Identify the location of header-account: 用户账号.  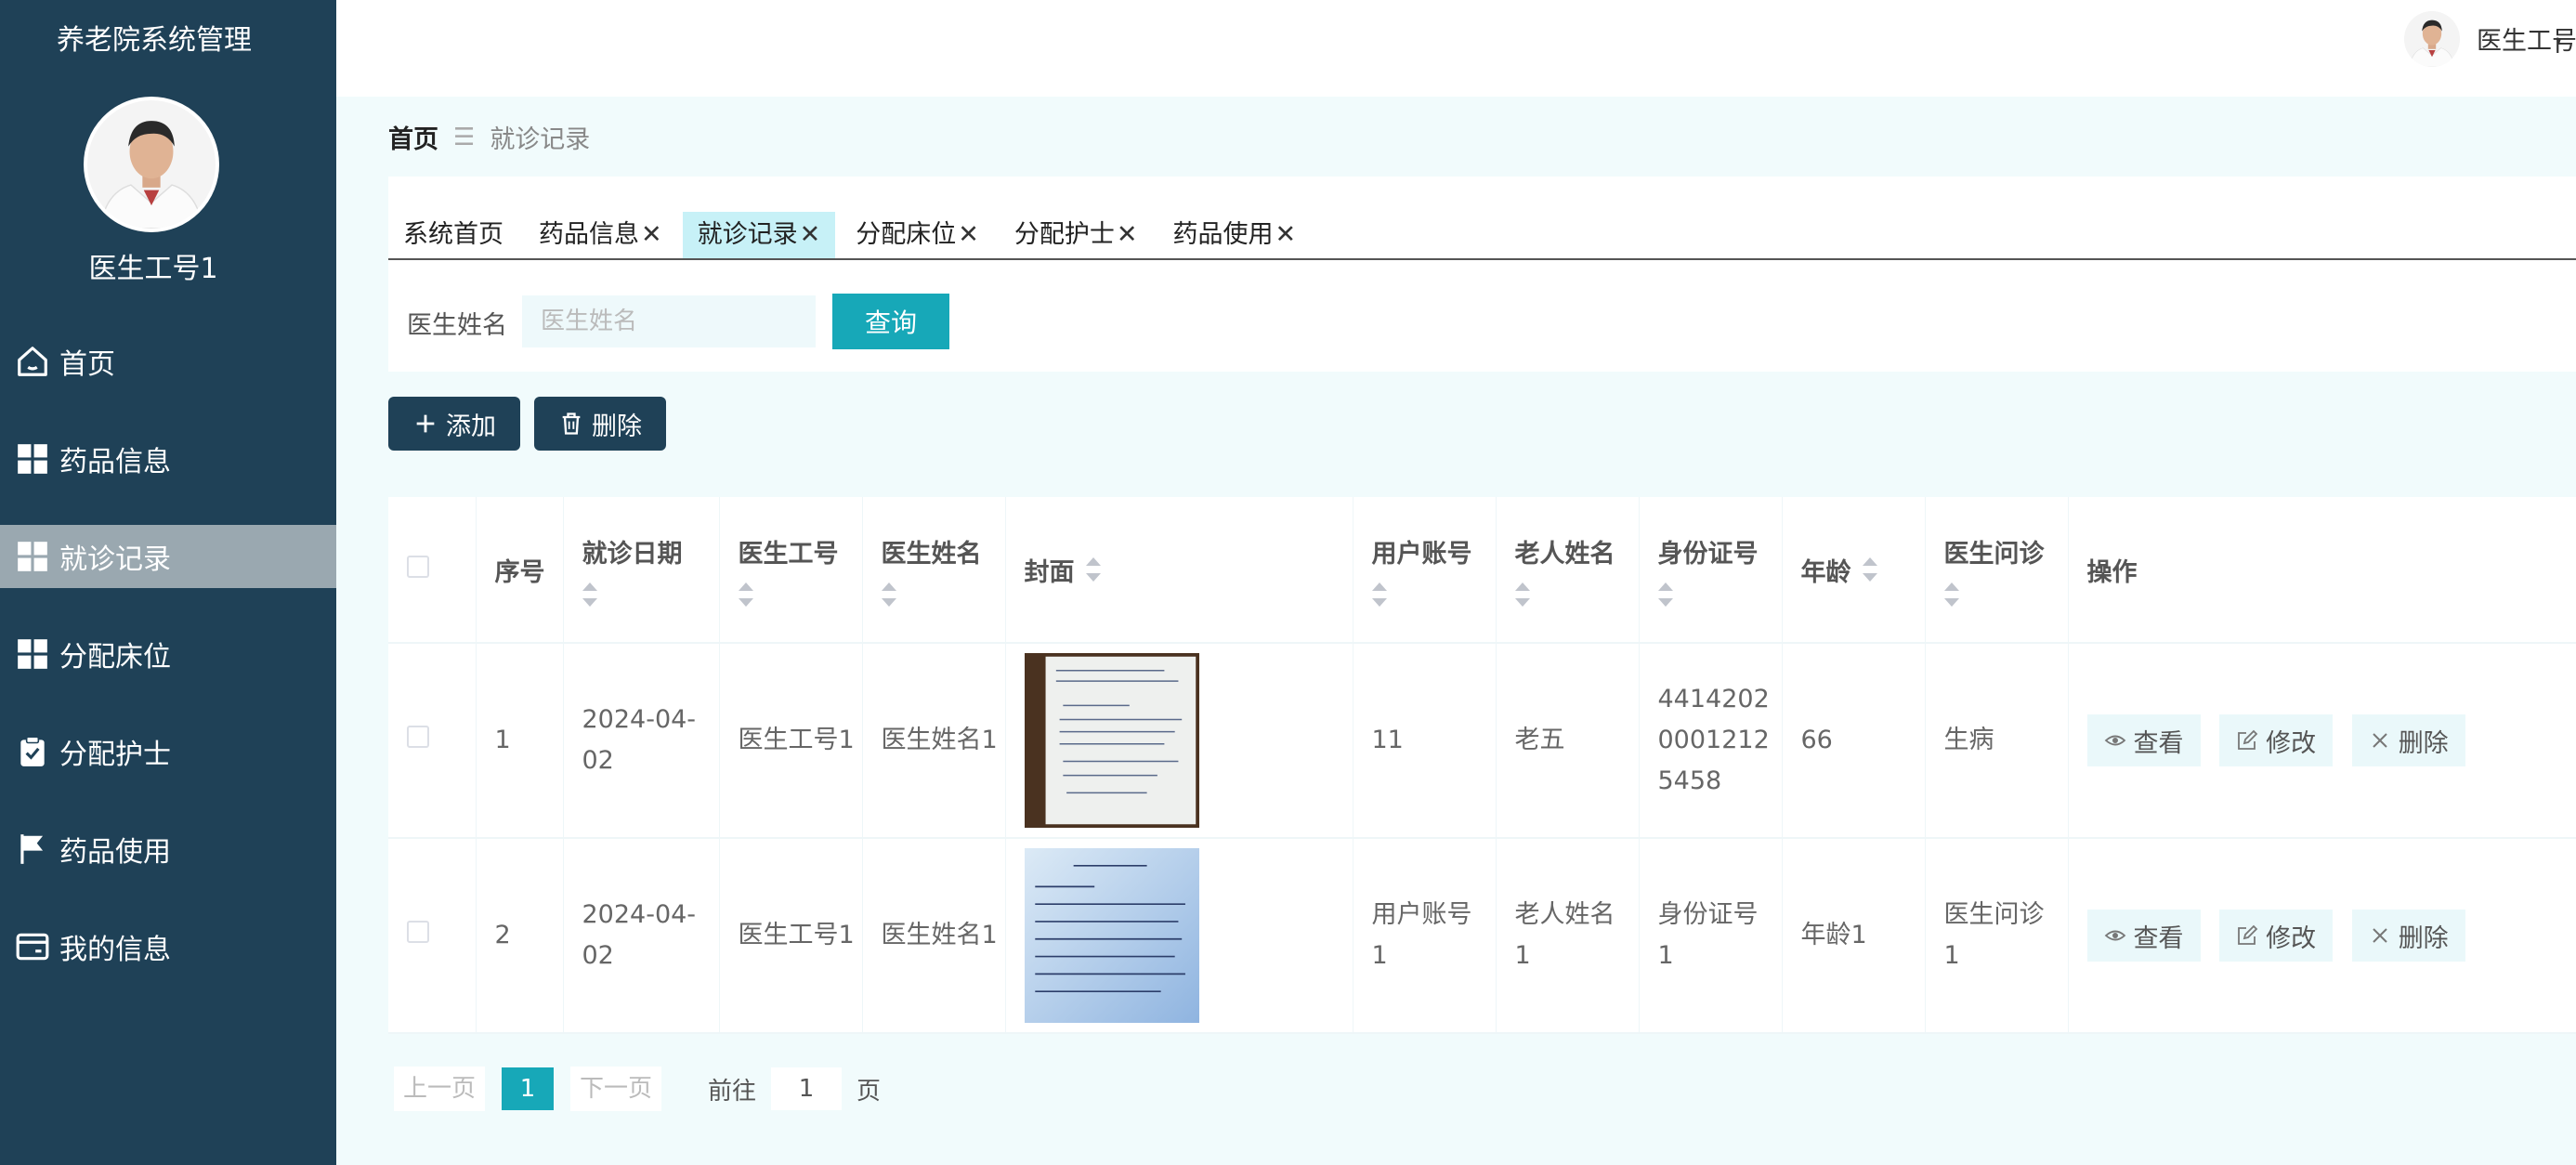
(1425, 570).